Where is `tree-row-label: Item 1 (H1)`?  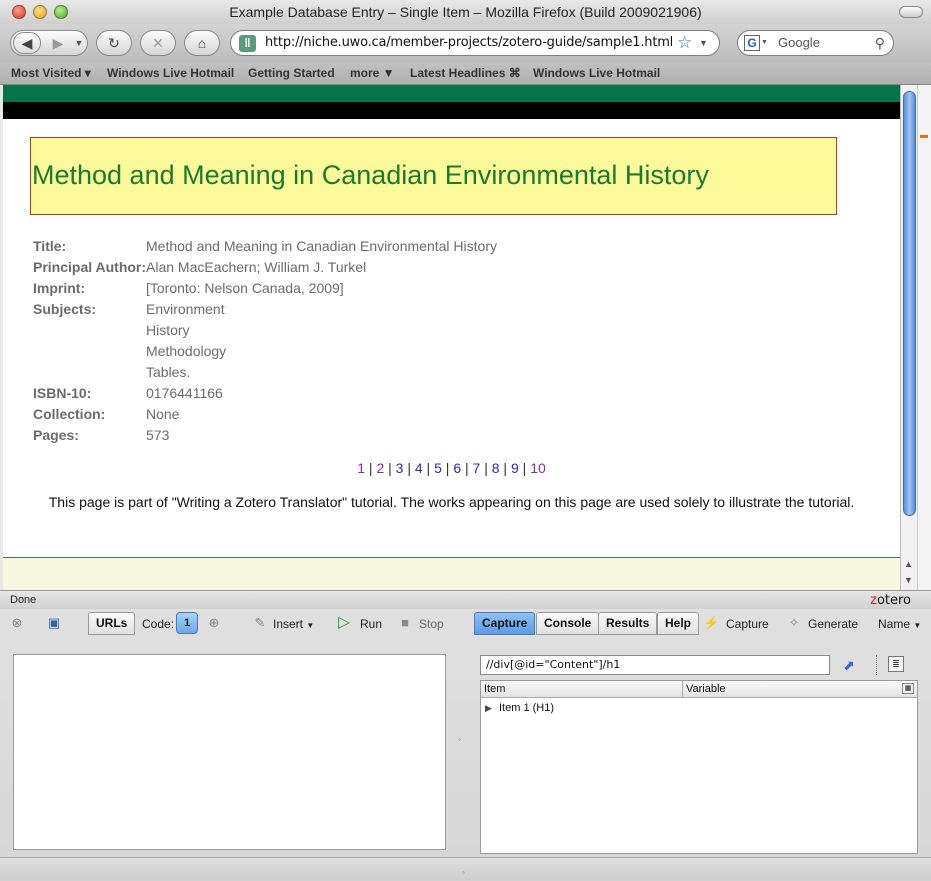 tree-row-label: Item 1 (H1) is located at coordinates (527, 708).